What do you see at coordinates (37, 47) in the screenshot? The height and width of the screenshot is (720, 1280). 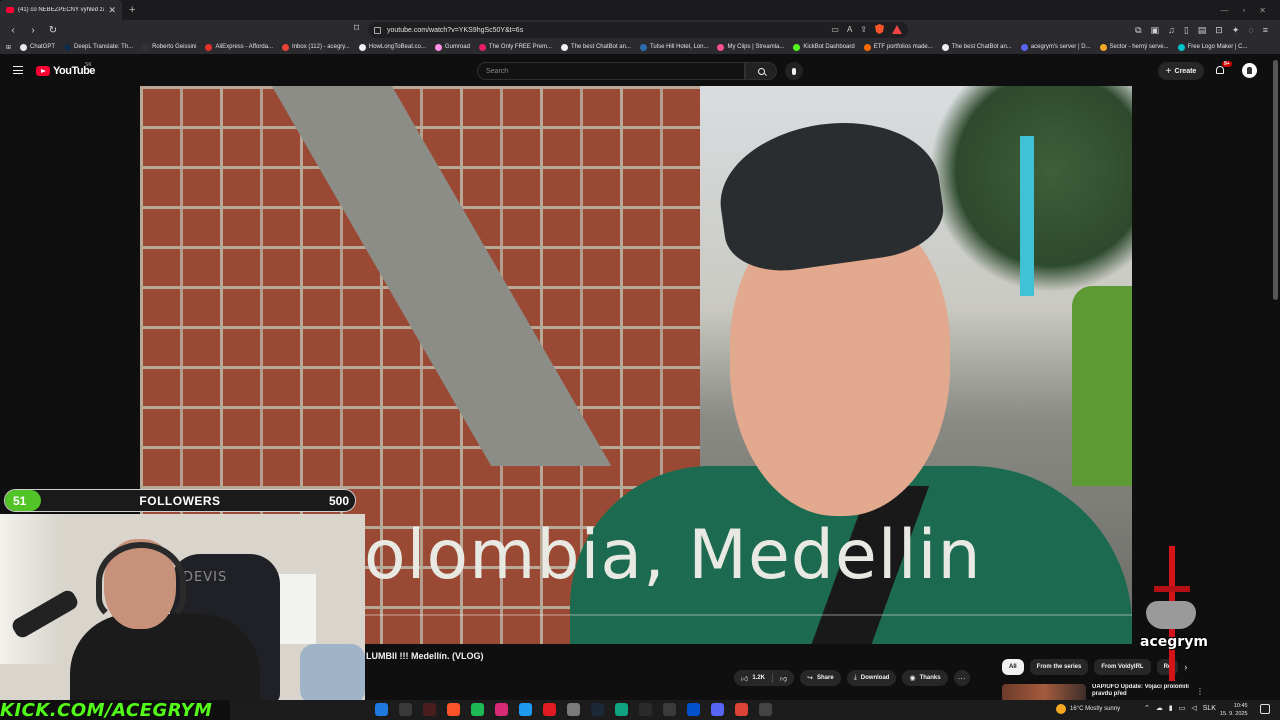 I see `bookmark-item: ChatGPT` at bounding box center [37, 47].